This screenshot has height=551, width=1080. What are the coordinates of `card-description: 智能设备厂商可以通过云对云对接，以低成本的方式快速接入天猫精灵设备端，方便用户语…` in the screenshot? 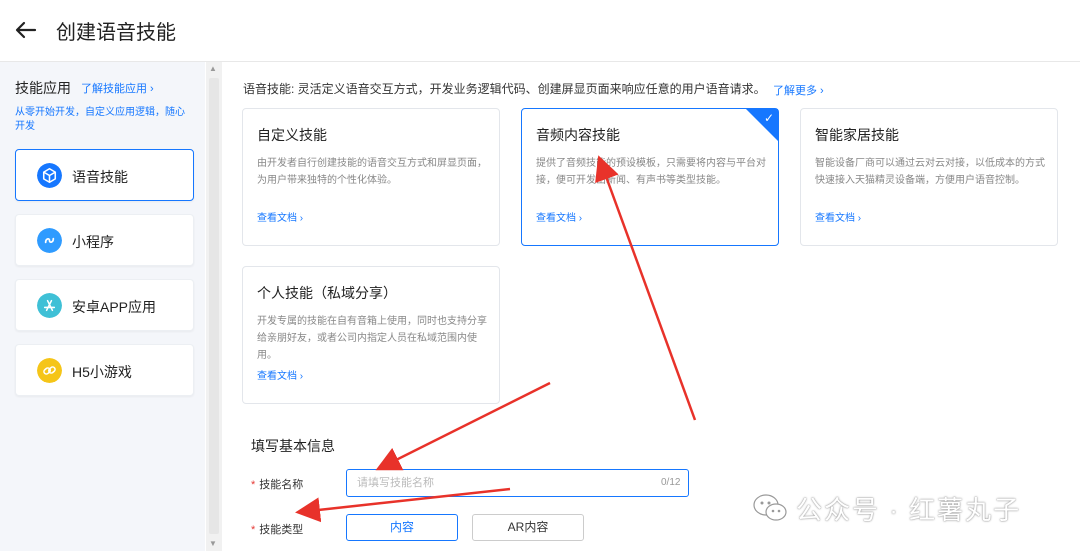 It's located at (930, 172).